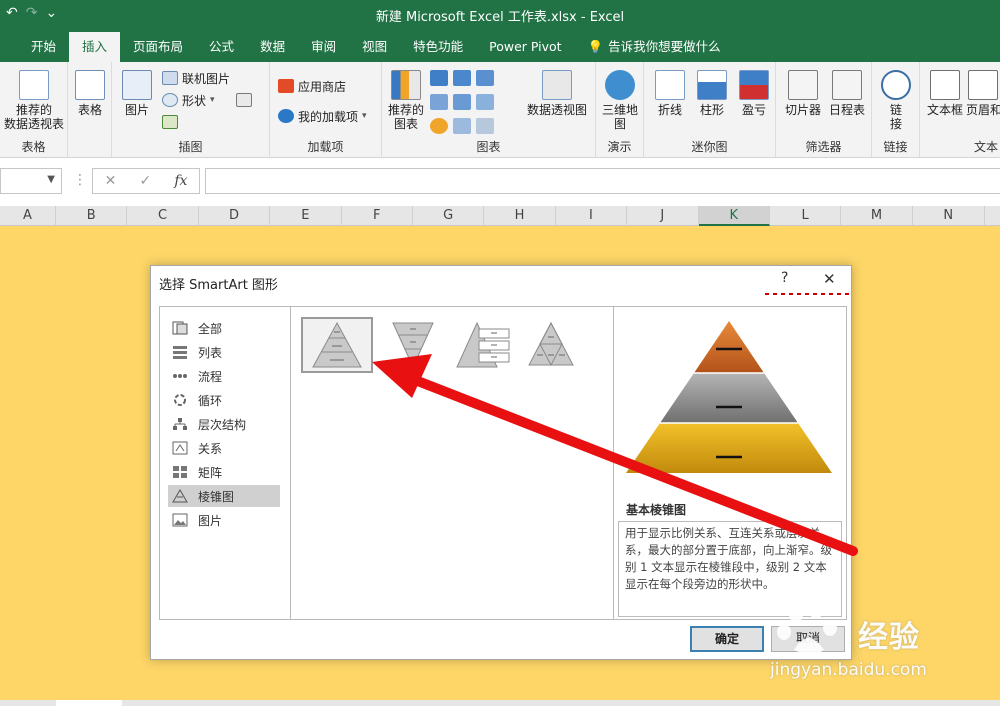  I want to click on my-addins-button: 我的加载项 ▾, so click(322, 116).